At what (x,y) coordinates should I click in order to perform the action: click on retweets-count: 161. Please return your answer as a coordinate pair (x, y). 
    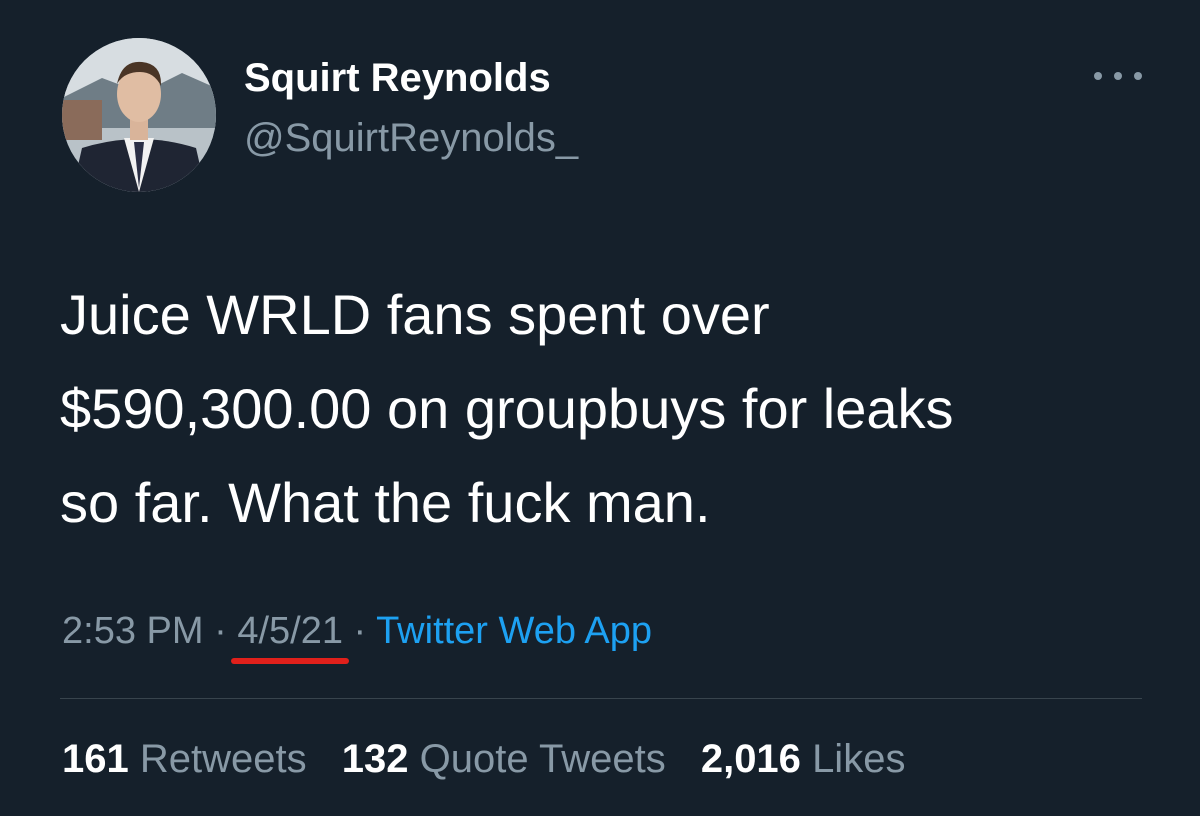
    Looking at the image, I should click on (95, 759).